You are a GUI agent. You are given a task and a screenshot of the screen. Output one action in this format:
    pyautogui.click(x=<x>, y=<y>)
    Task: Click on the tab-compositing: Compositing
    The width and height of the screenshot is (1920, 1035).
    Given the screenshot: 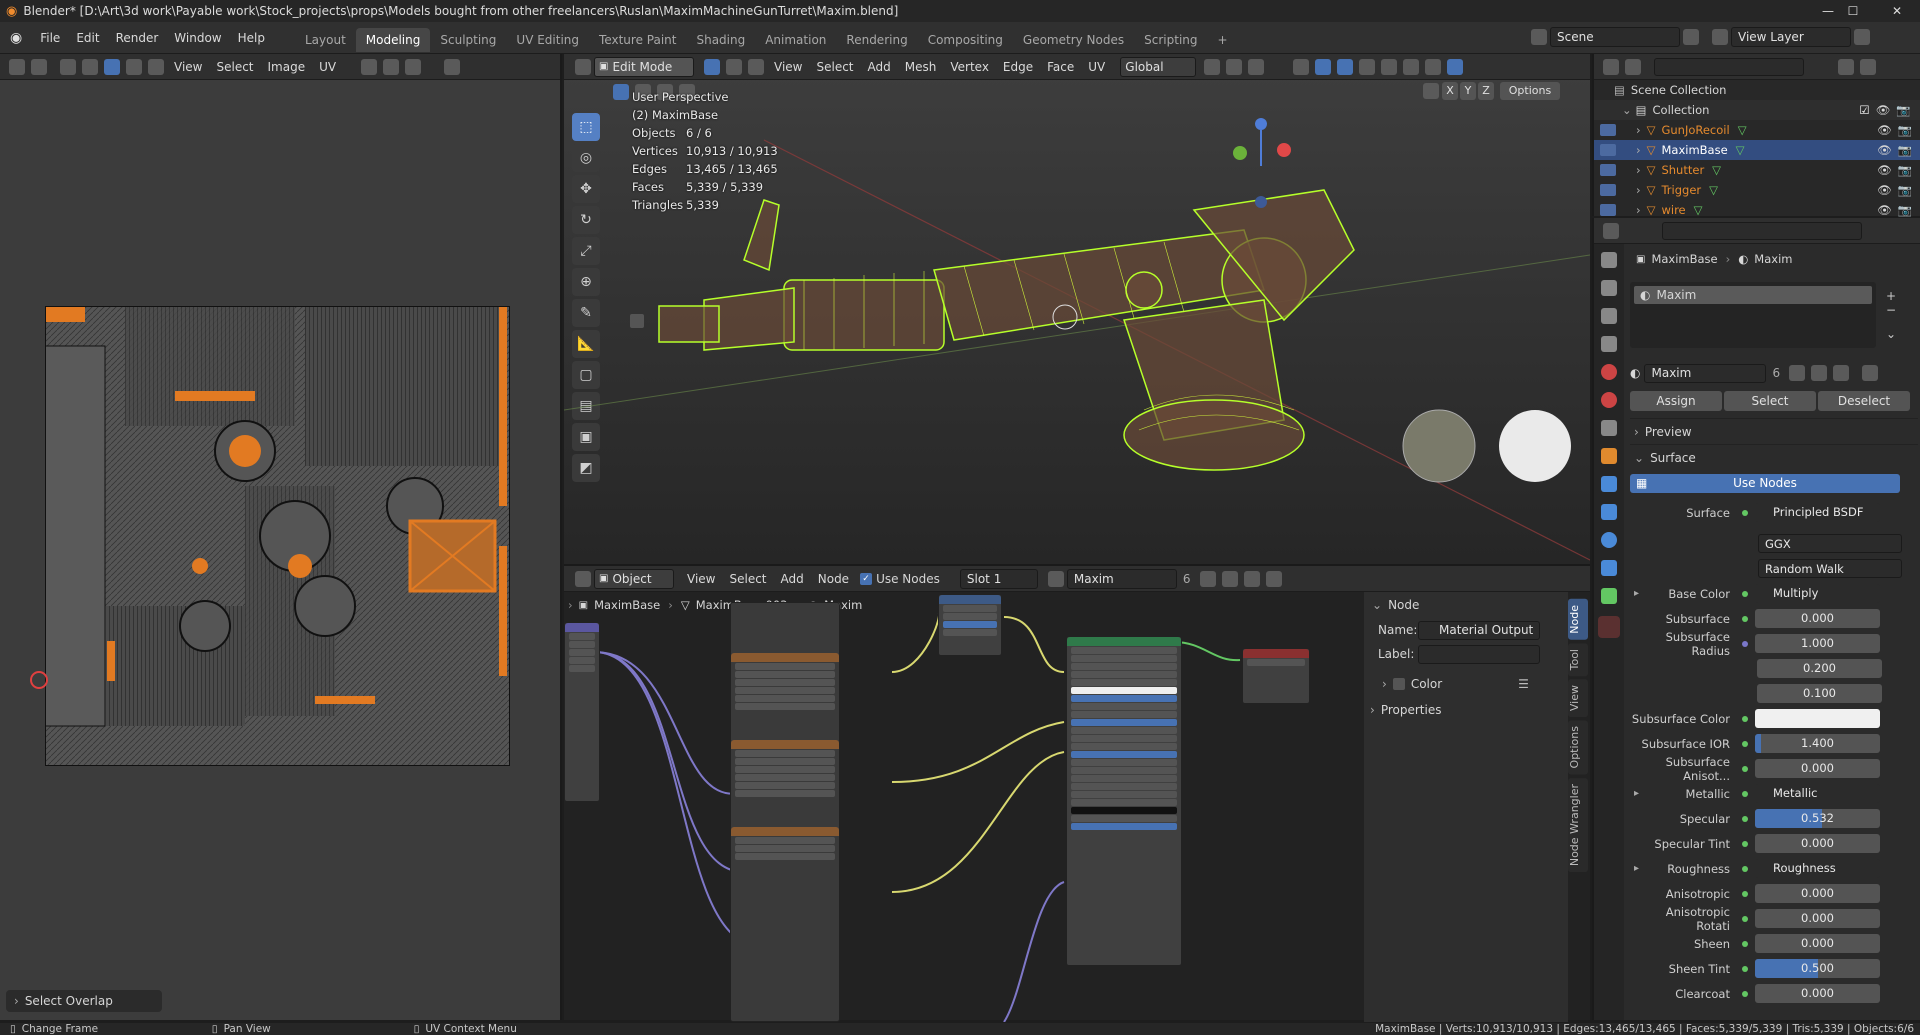 What is the action you would take?
    pyautogui.click(x=965, y=40)
    